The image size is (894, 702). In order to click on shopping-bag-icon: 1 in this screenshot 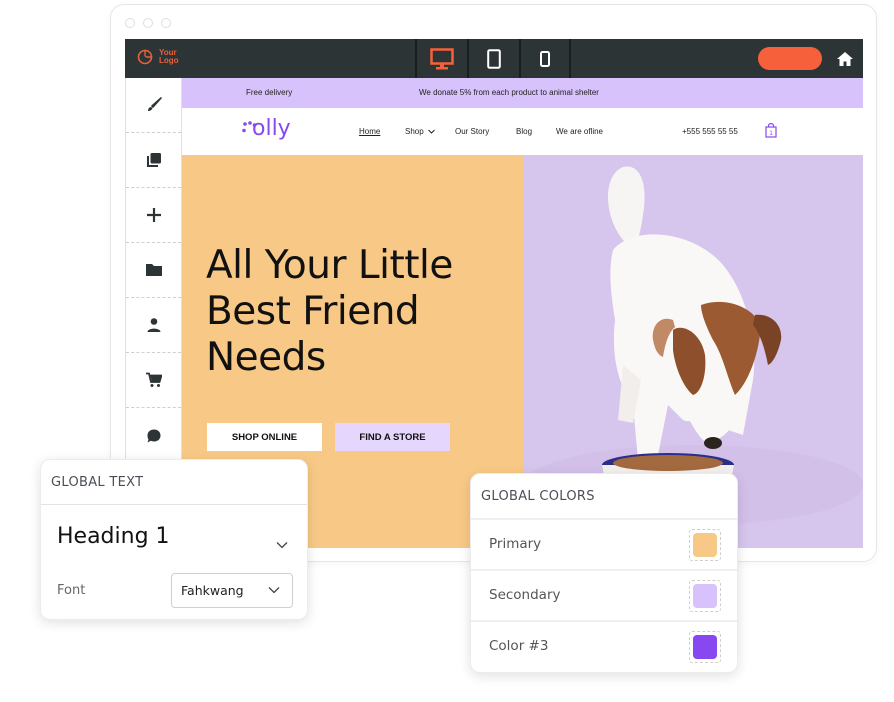, I will do `click(771, 130)`.